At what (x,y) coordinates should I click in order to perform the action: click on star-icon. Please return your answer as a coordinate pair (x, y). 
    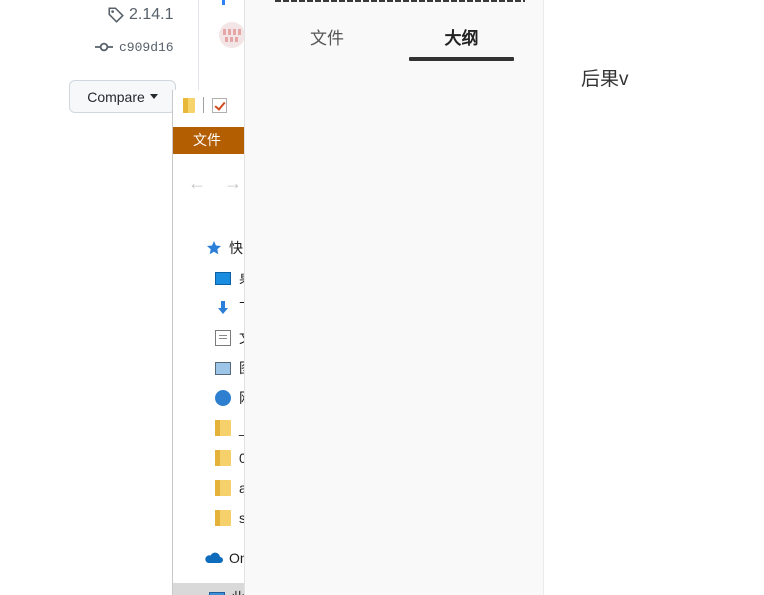
    Looking at the image, I should click on (214, 248).